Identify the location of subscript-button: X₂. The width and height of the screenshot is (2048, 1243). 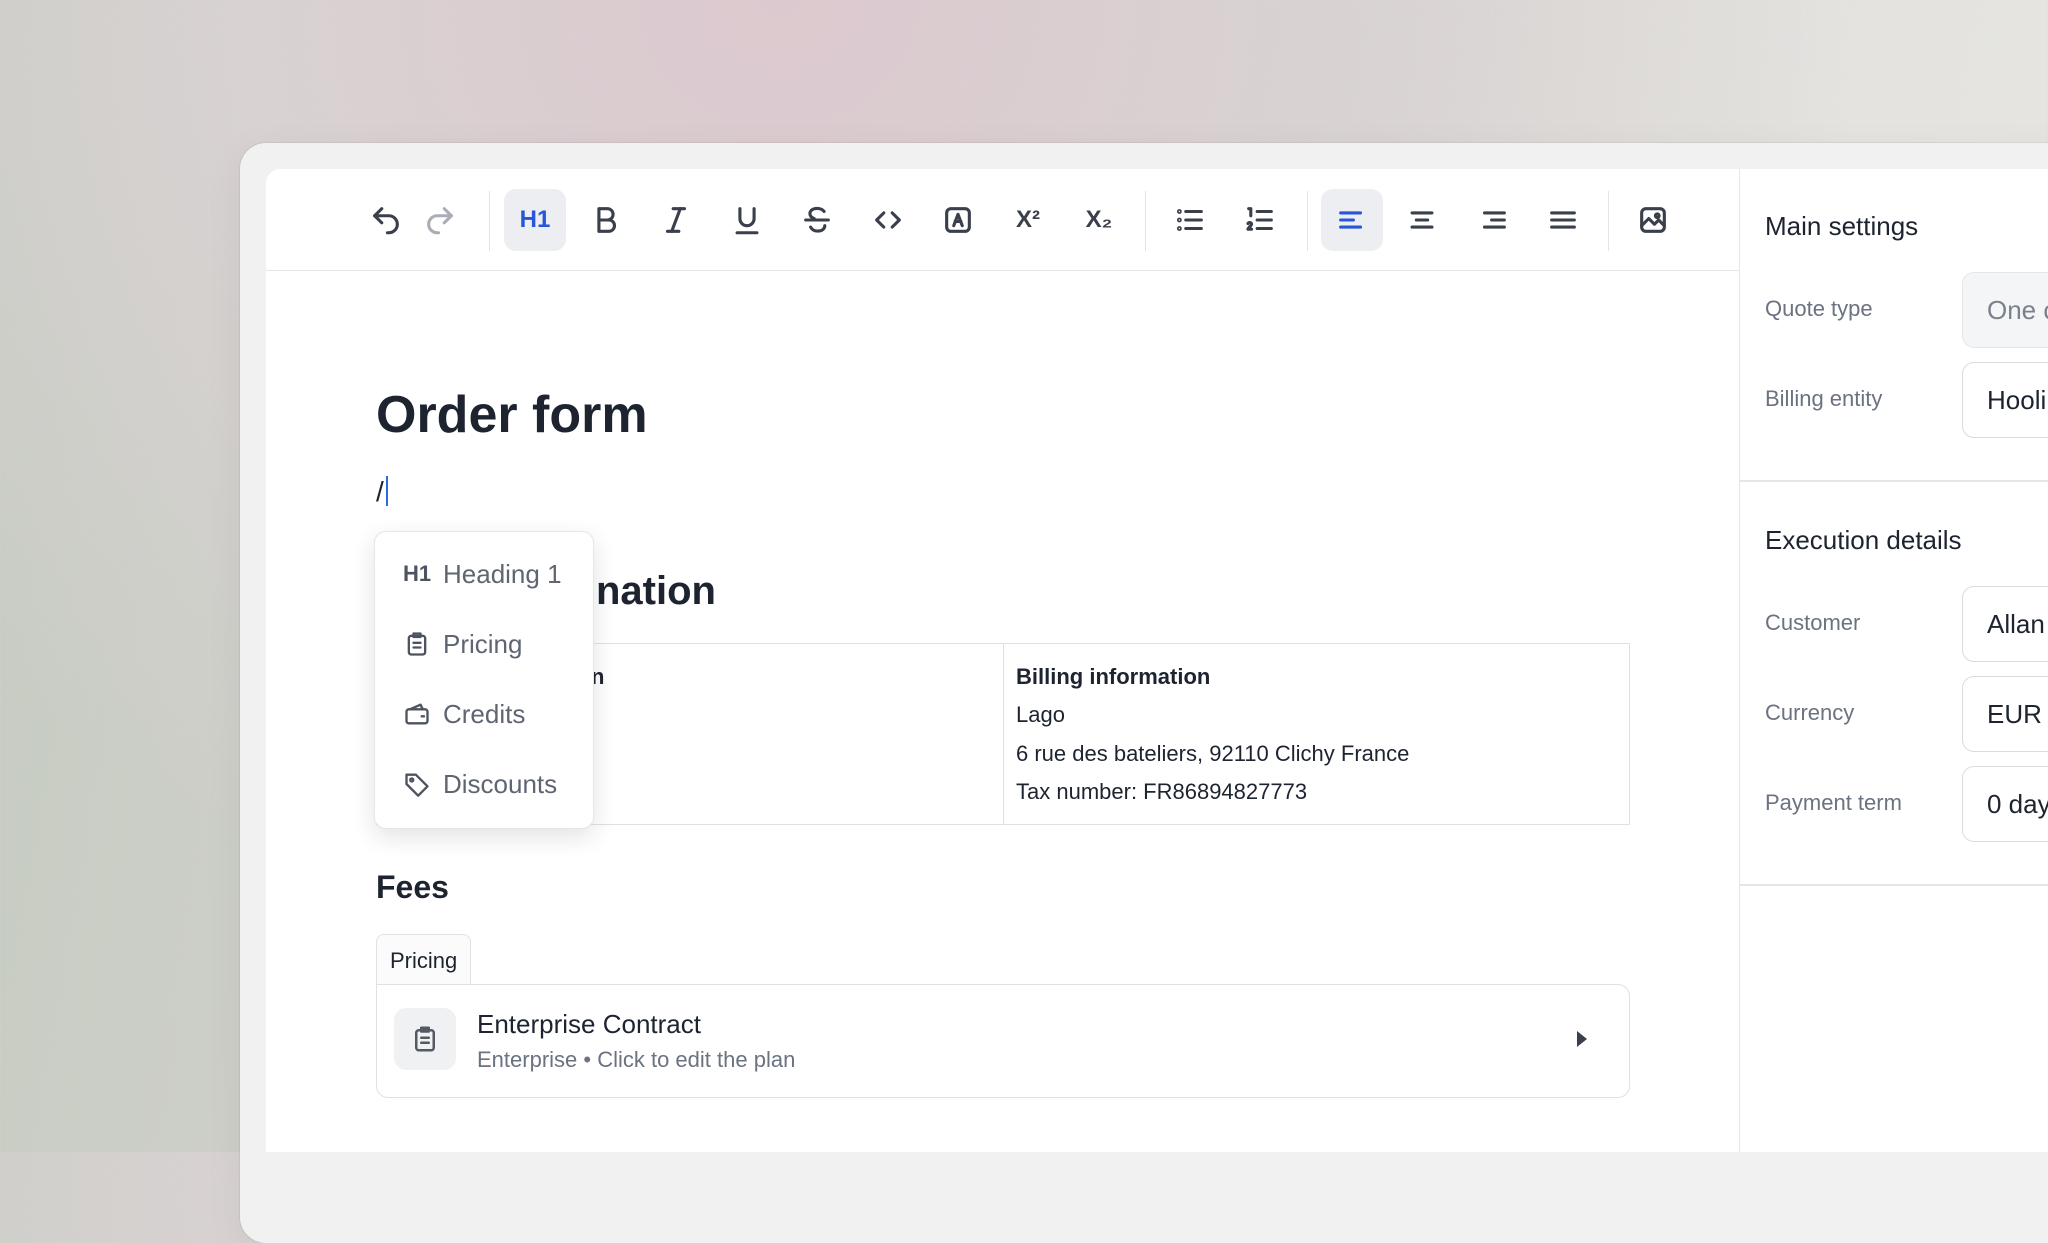
(1099, 220).